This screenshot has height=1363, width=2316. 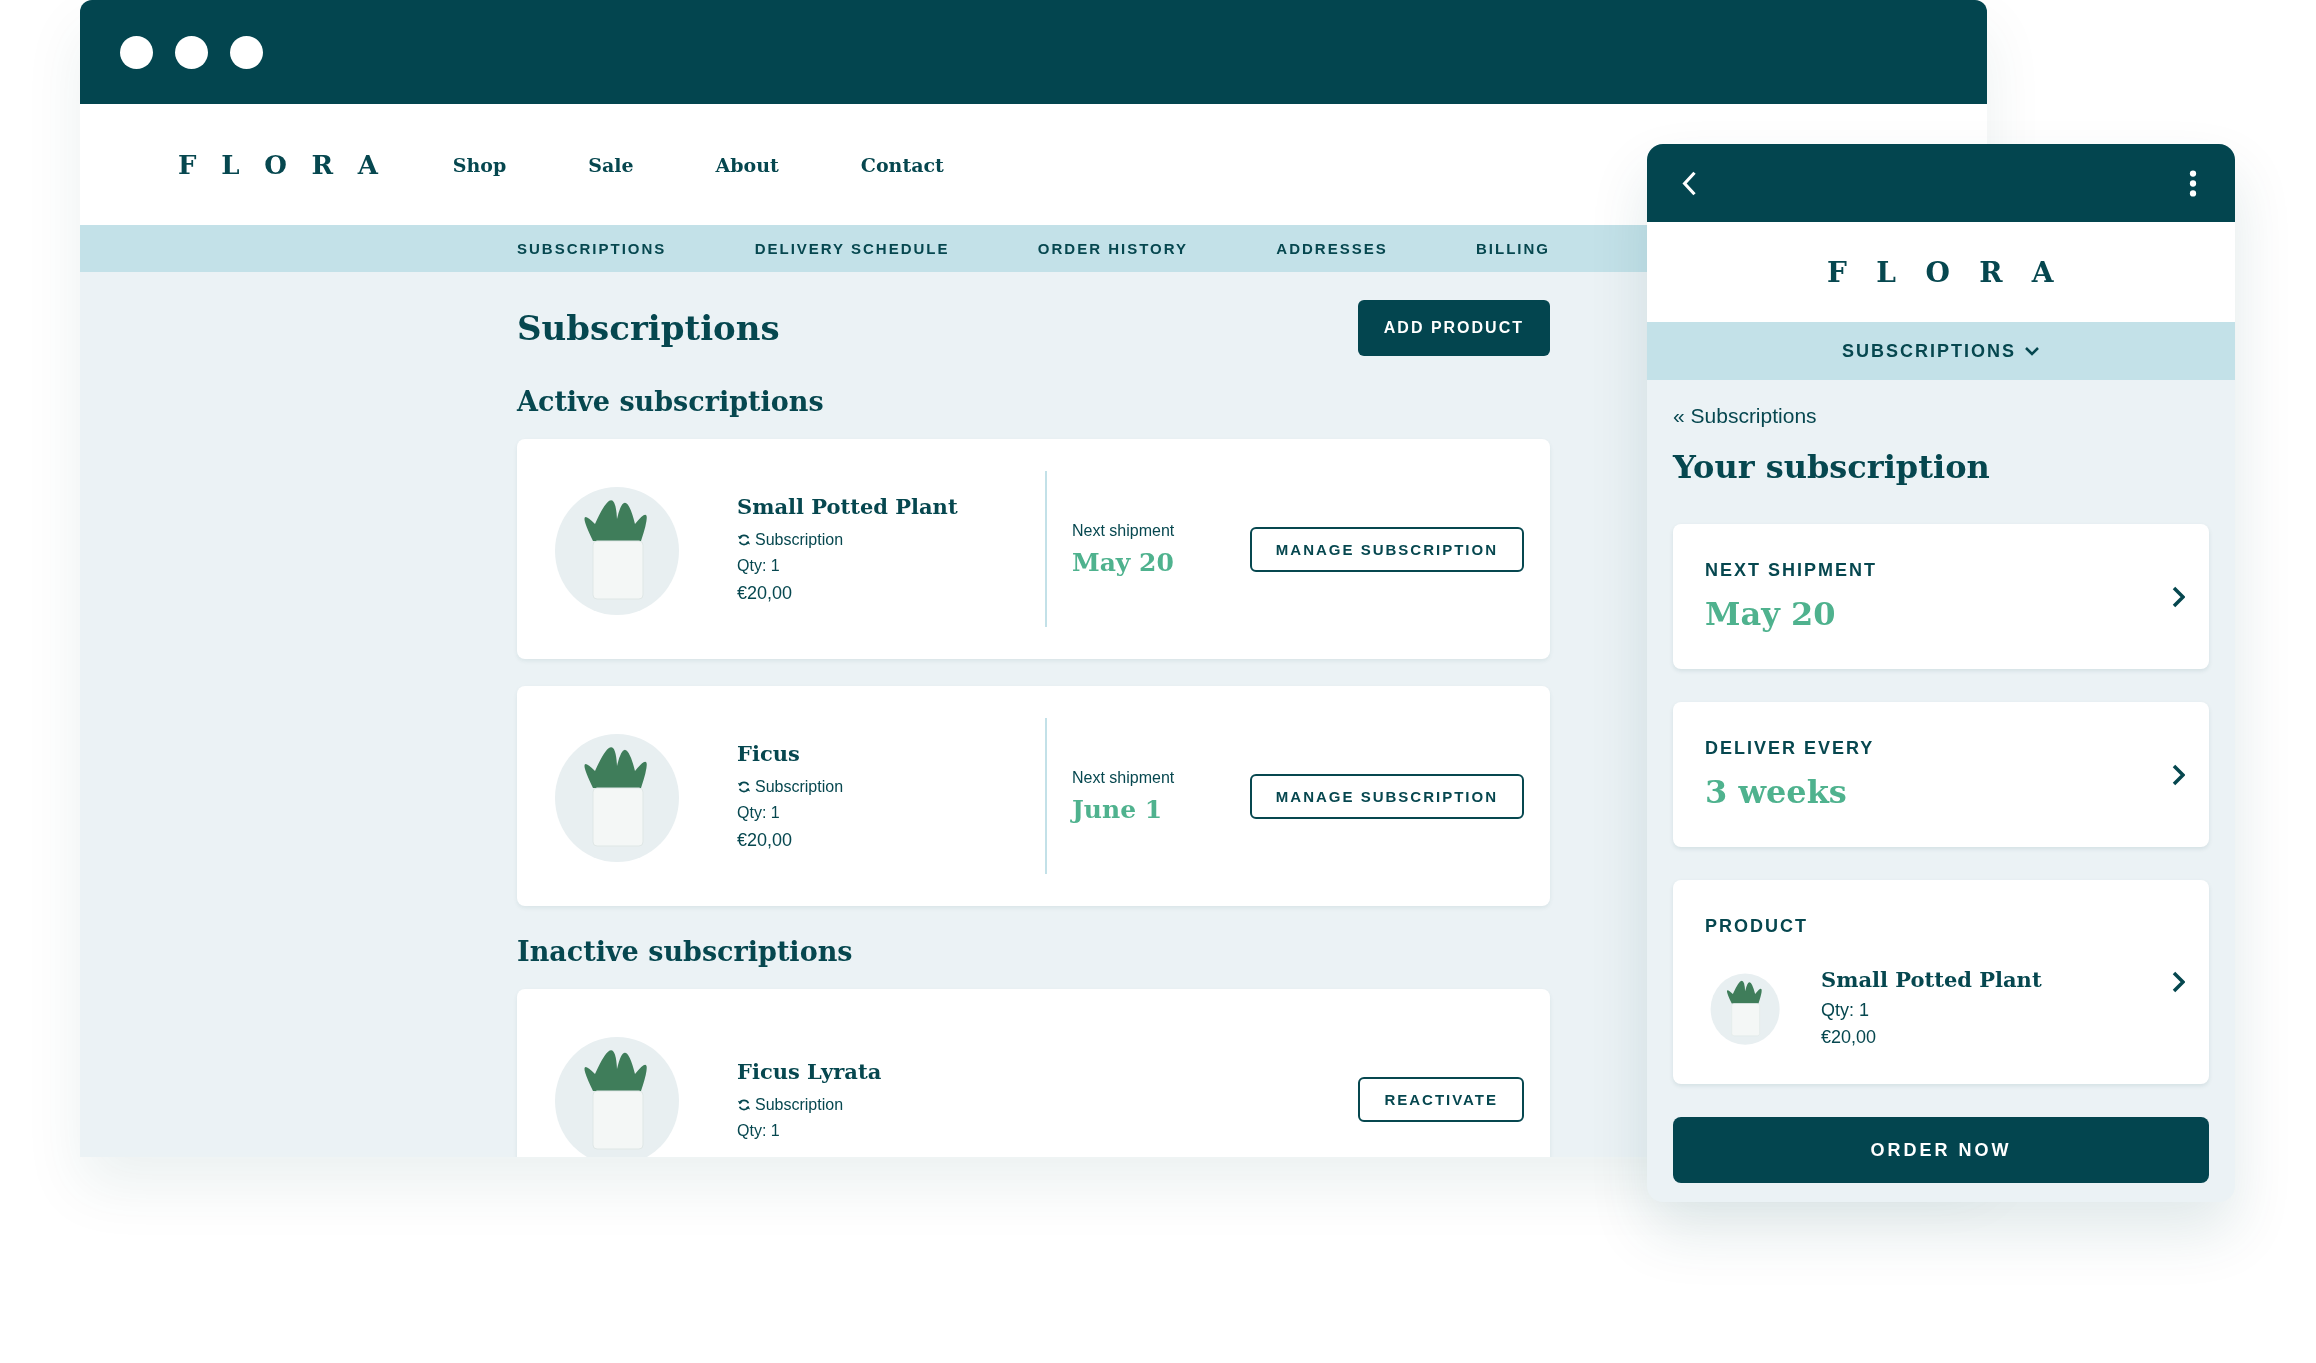 What do you see at coordinates (1790, 748) in the screenshot?
I see `card-label: DELIVER EVERY` at bounding box center [1790, 748].